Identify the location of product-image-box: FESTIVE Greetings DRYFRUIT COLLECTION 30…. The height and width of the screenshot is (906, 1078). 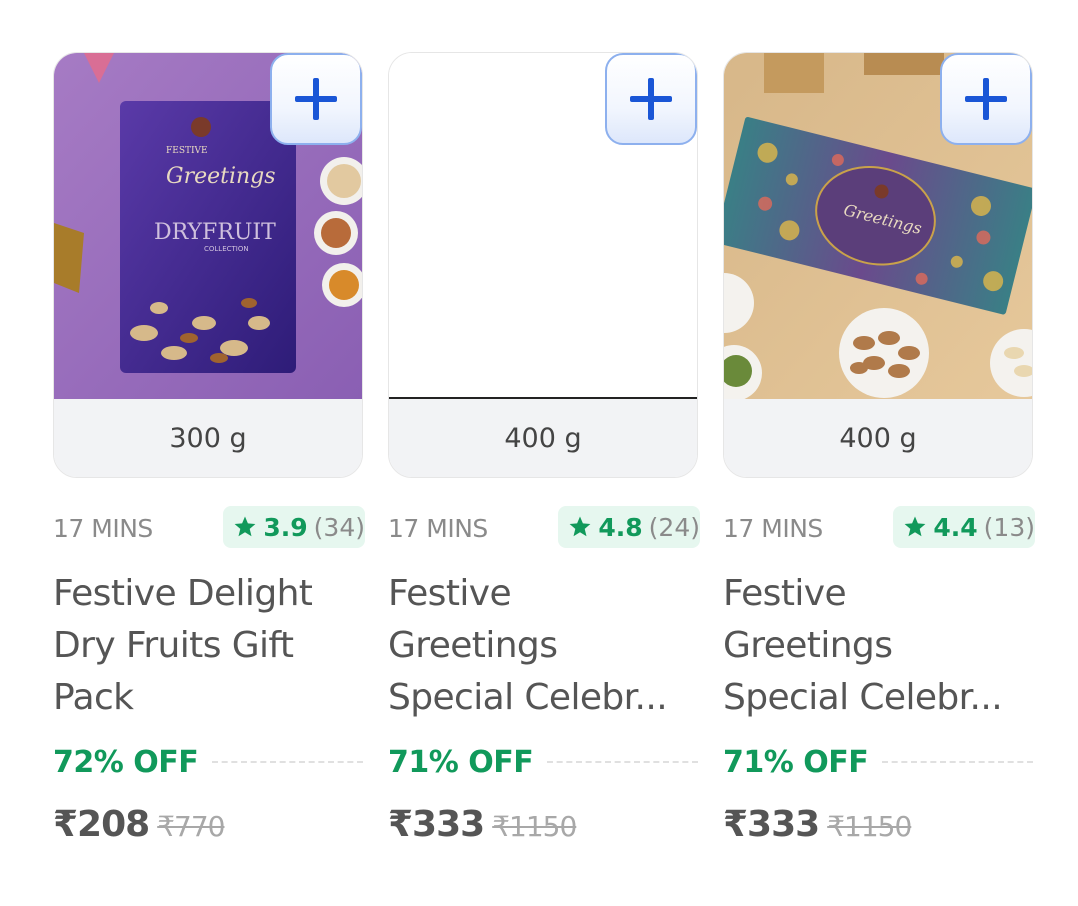
(208, 265).